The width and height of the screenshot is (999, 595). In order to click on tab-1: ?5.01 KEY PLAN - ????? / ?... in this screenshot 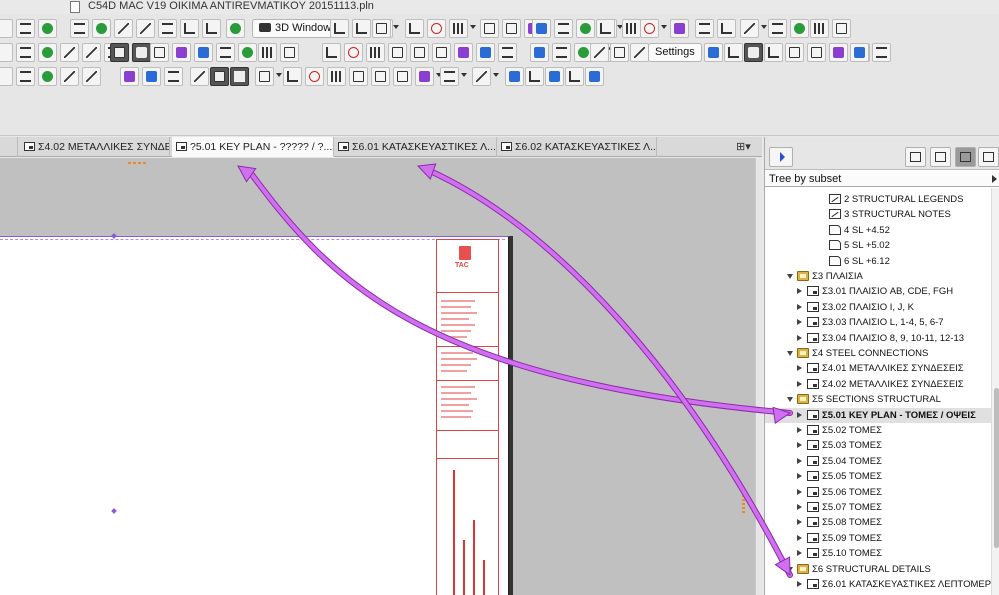, I will do `click(253, 147)`.